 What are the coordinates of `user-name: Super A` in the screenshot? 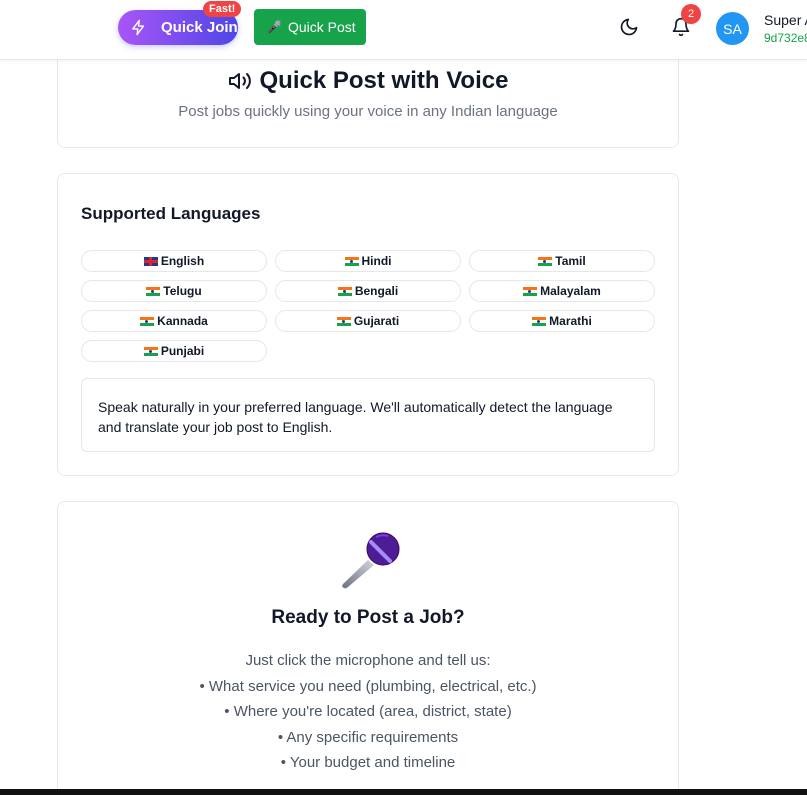 It's located at (785, 20).